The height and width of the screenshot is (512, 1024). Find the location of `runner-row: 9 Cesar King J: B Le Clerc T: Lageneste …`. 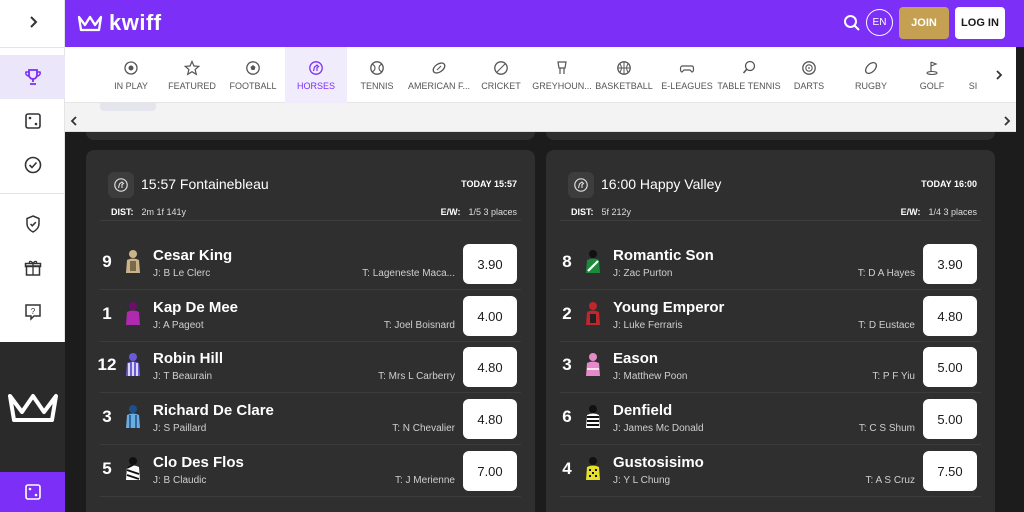

runner-row: 9 Cesar King J: B Le Clerc T: Lageneste … is located at coordinates (310, 264).